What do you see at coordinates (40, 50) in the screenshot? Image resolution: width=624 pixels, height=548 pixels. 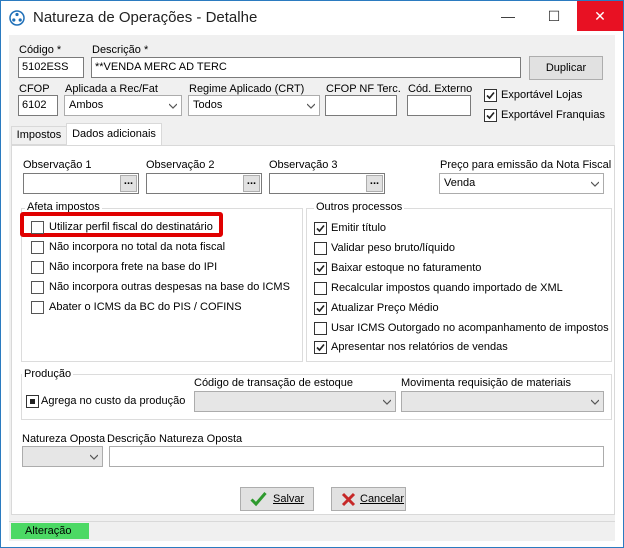 I see `codigo-label: Código *` at bounding box center [40, 50].